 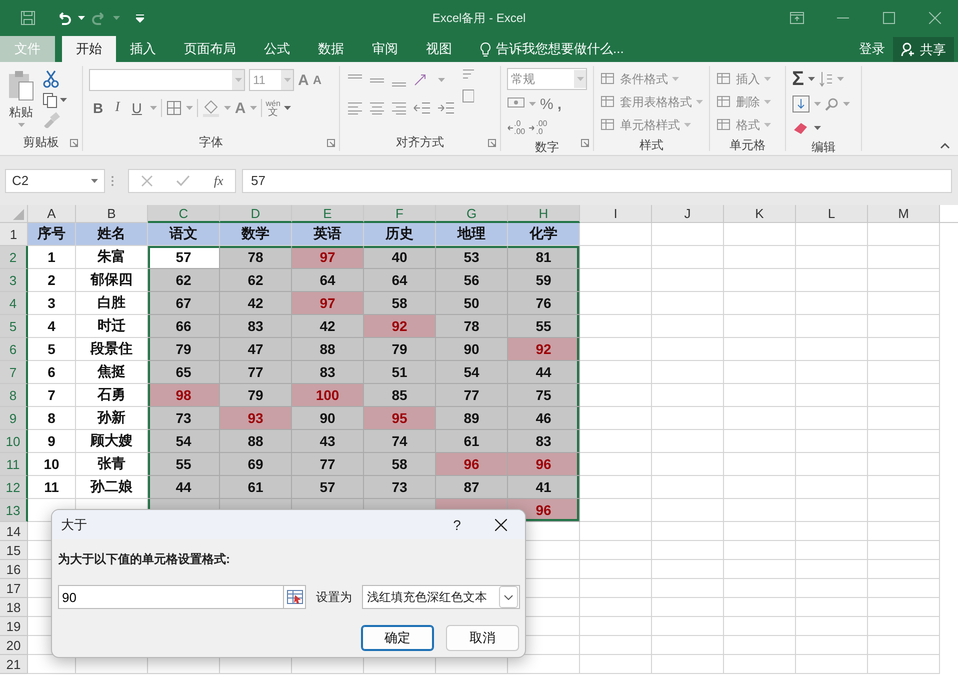 What do you see at coordinates (651, 79) in the screenshot?
I see `ribbon-menu-button: 条件格式` at bounding box center [651, 79].